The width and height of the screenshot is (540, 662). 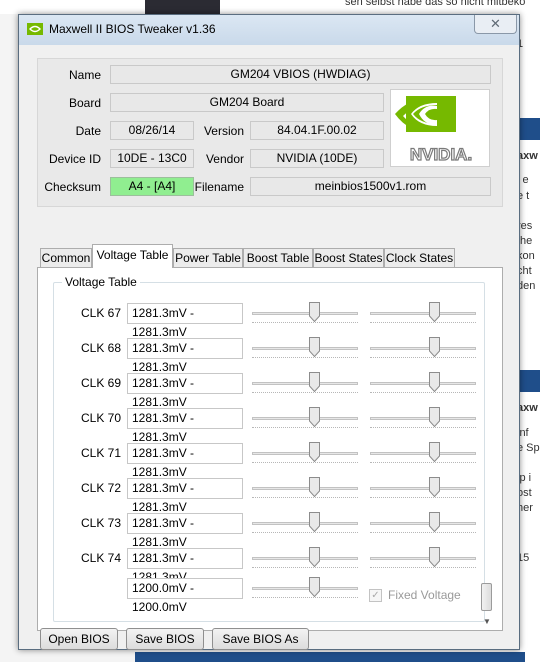 What do you see at coordinates (79, 639) in the screenshot?
I see `open-bios-button: Open BIOS` at bounding box center [79, 639].